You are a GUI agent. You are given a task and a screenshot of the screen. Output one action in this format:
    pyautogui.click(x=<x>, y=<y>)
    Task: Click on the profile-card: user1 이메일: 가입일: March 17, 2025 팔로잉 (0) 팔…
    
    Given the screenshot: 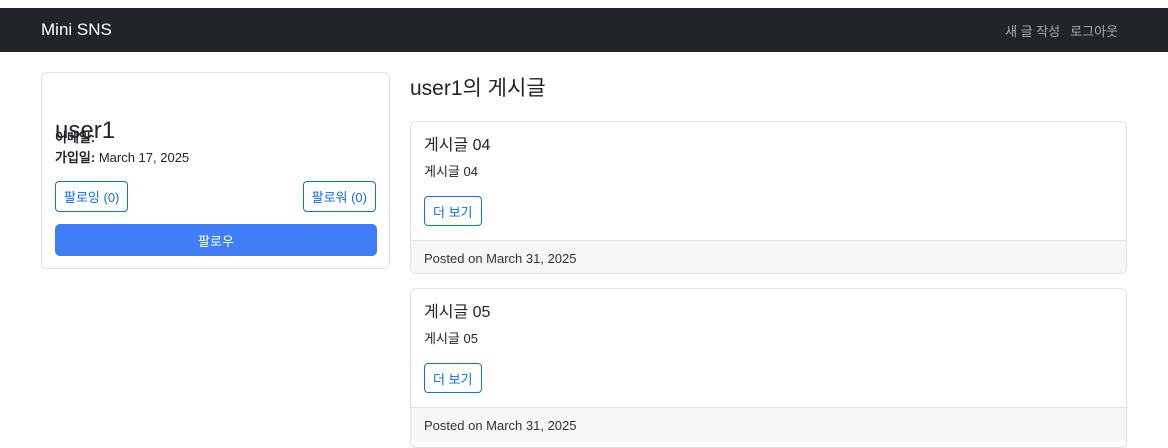 What is the action you would take?
    pyautogui.click(x=215, y=170)
    